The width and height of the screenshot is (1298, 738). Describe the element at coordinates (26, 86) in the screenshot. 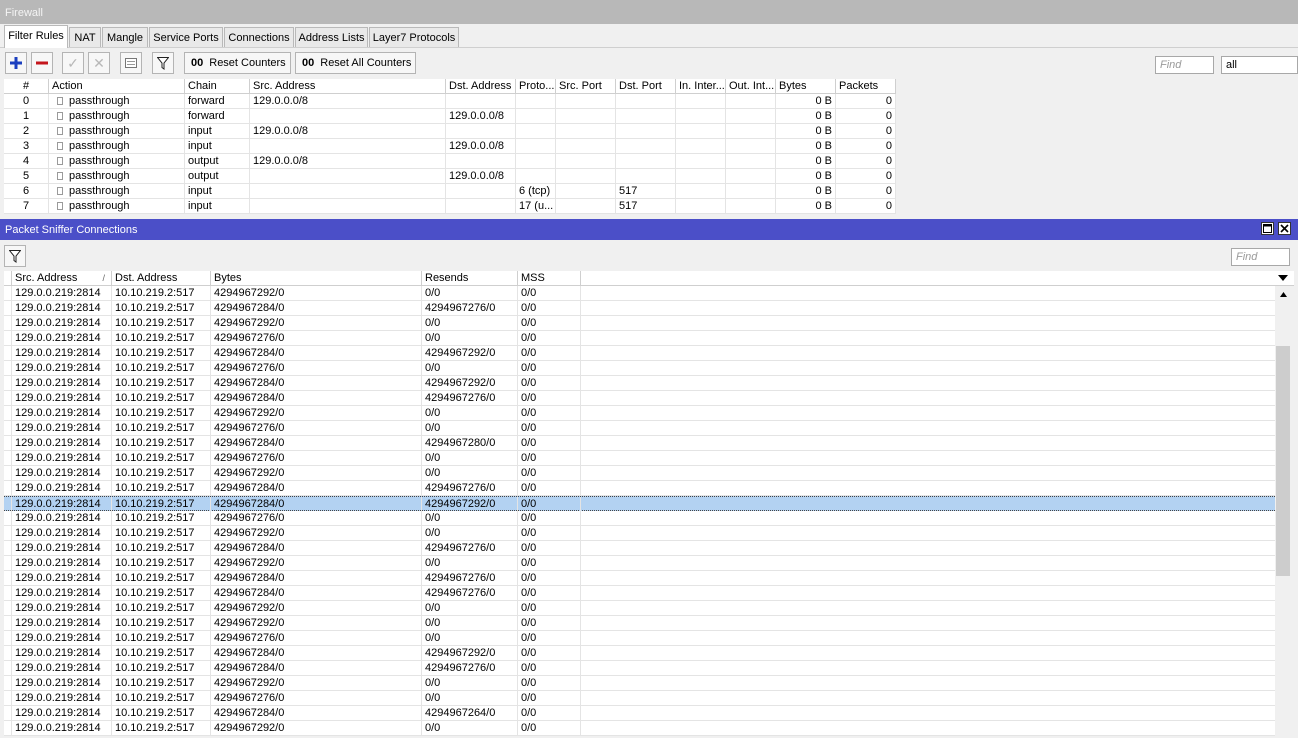

I see `column-header-number: #` at that location.